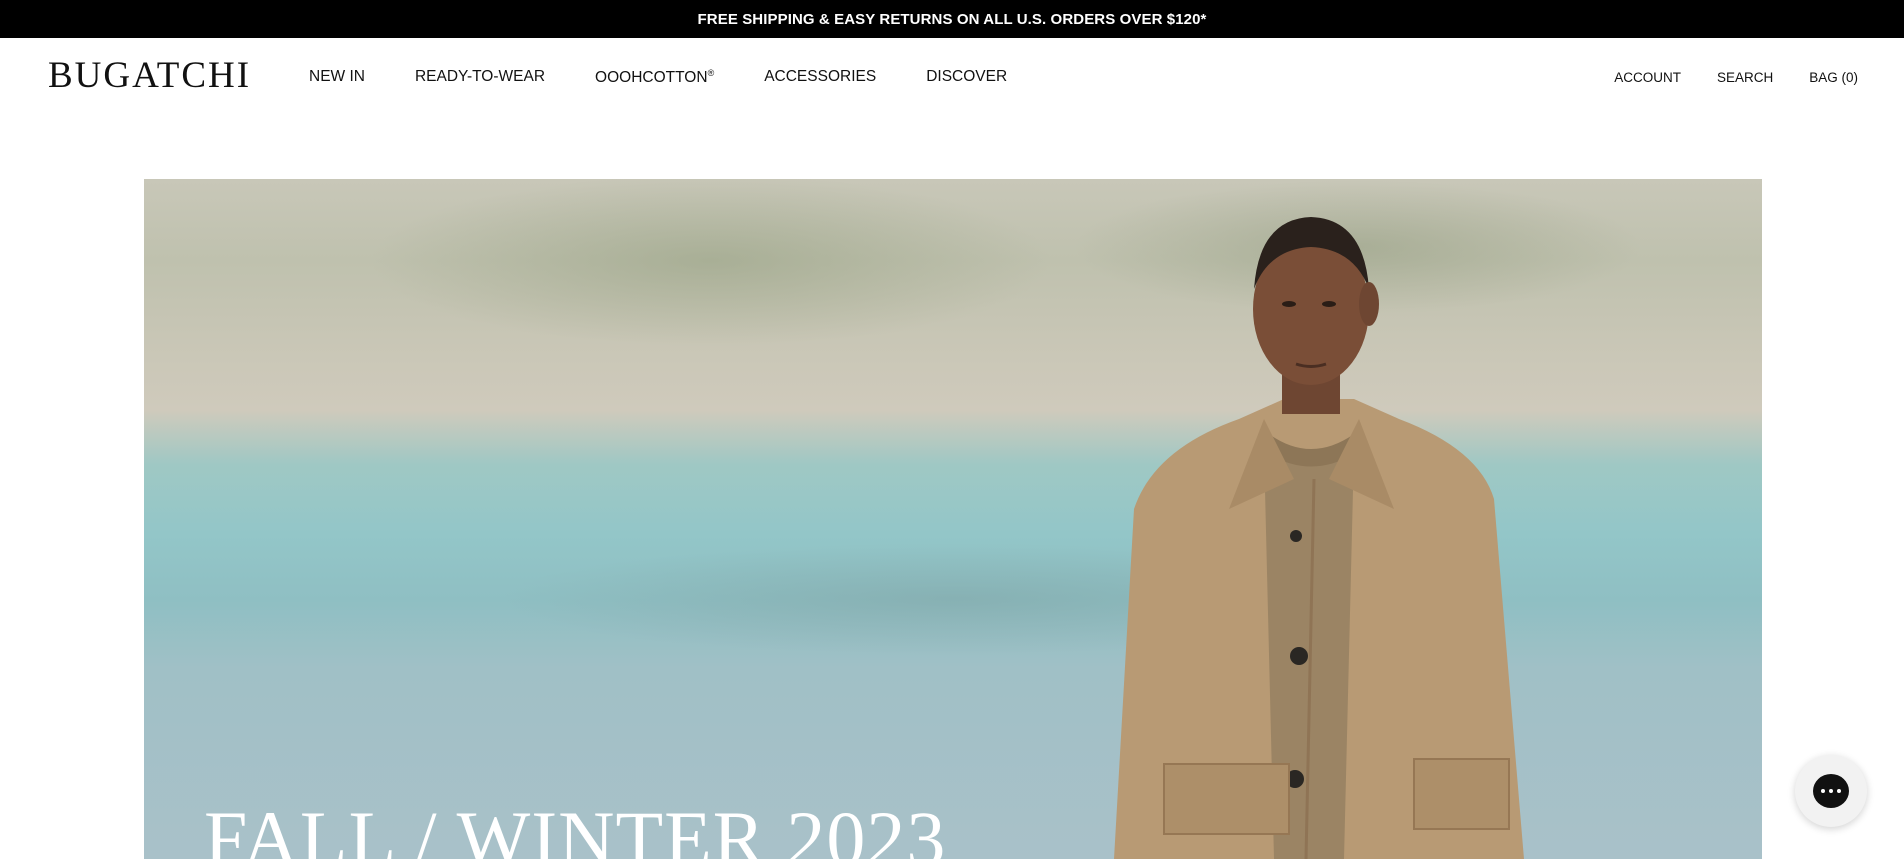 The image size is (1904, 859). I want to click on nav-item-ooohcotton-label: OOOHCOTTON, so click(651, 78).